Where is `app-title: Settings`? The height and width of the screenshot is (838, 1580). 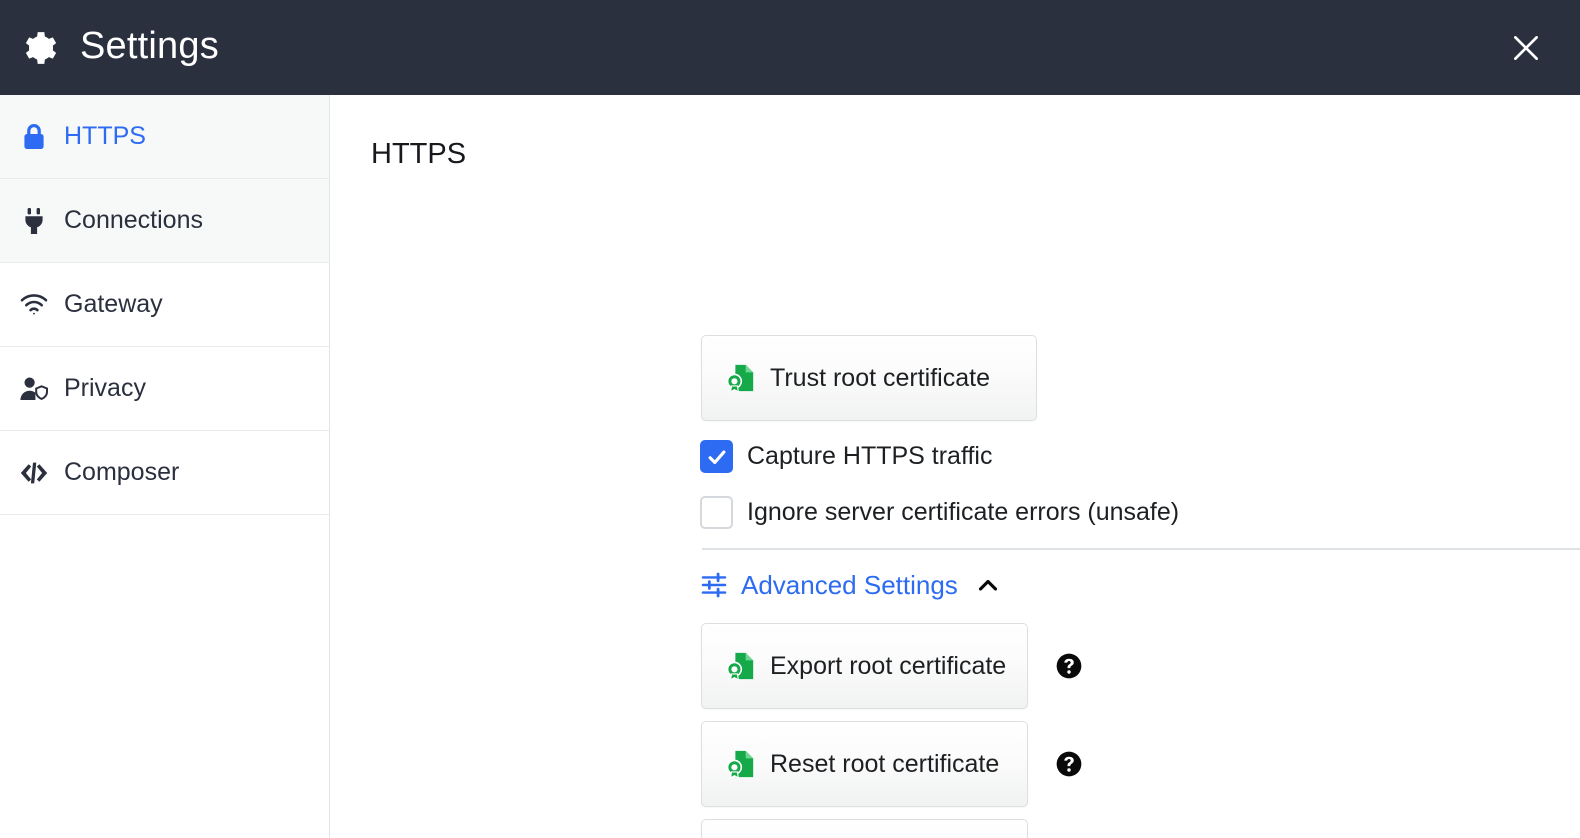
app-title: Settings is located at coordinates (149, 46).